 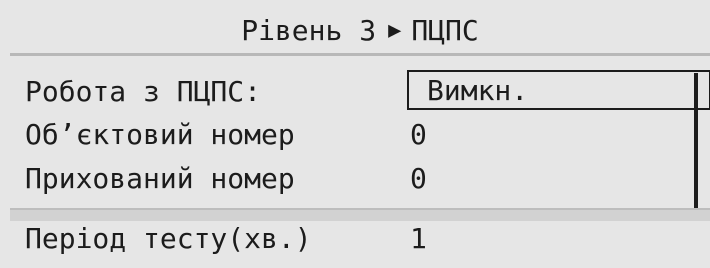 I want to click on scrollbar, so click(x=696, y=140).